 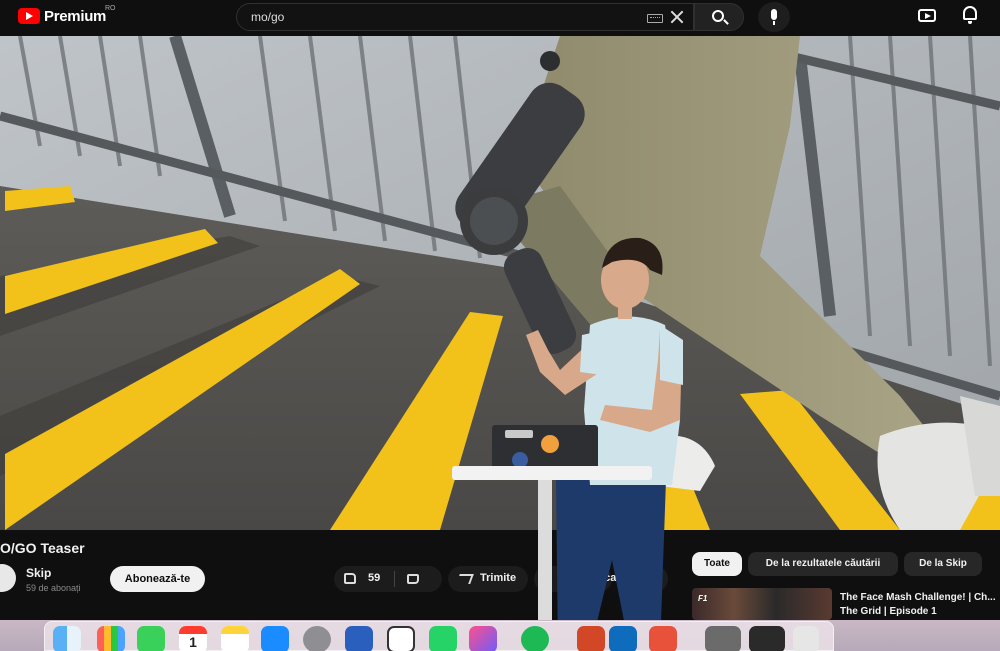 What do you see at coordinates (943, 564) in the screenshot?
I see `chip-from-channel: De la Skip` at bounding box center [943, 564].